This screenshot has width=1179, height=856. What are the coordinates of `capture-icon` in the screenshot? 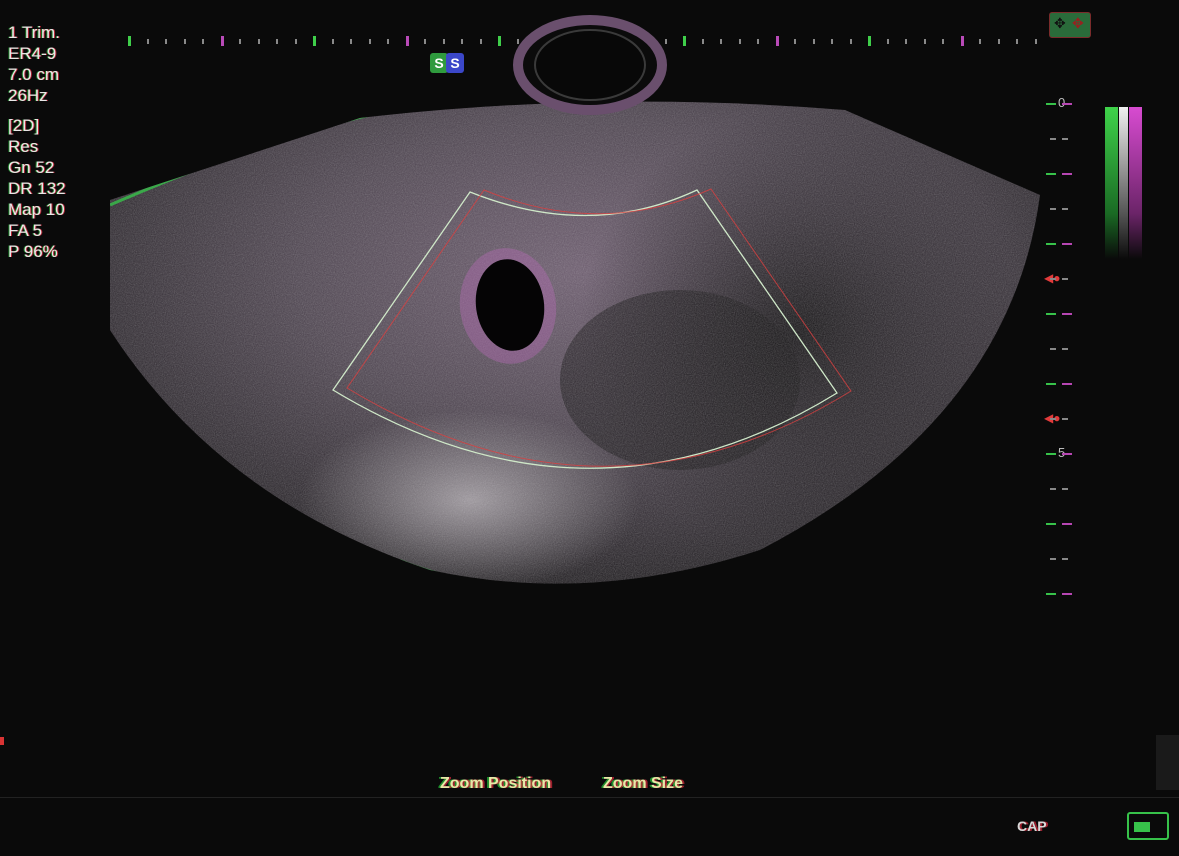 It's located at (1148, 826).